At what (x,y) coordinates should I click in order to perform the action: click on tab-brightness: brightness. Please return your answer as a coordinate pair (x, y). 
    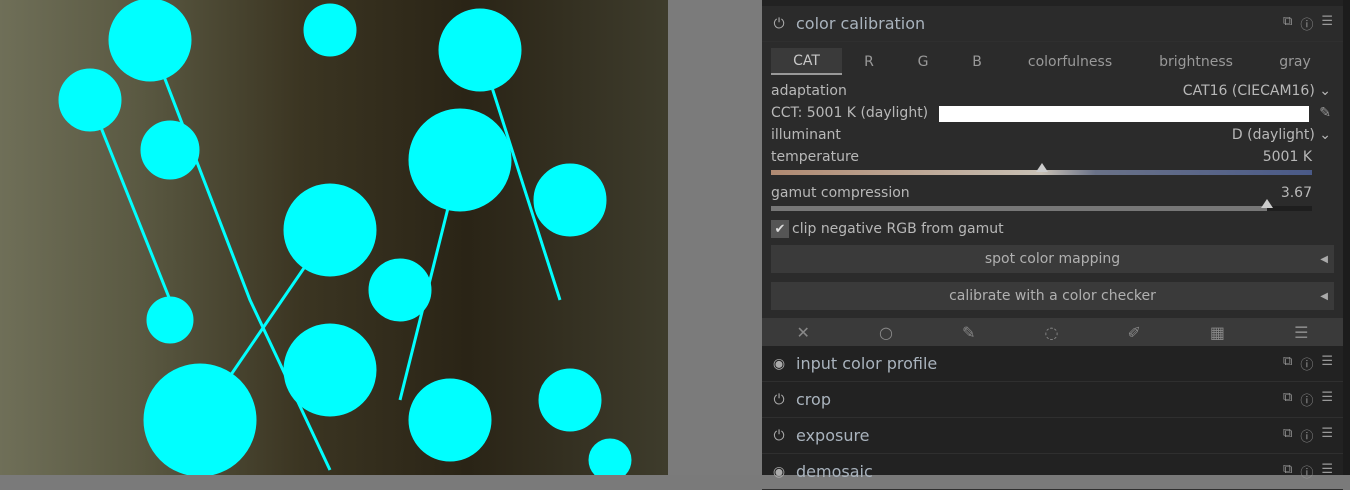
    Looking at the image, I should click on (1196, 61).